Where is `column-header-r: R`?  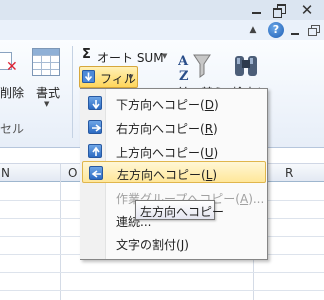
column-header-r: R is located at coordinates (289, 173).